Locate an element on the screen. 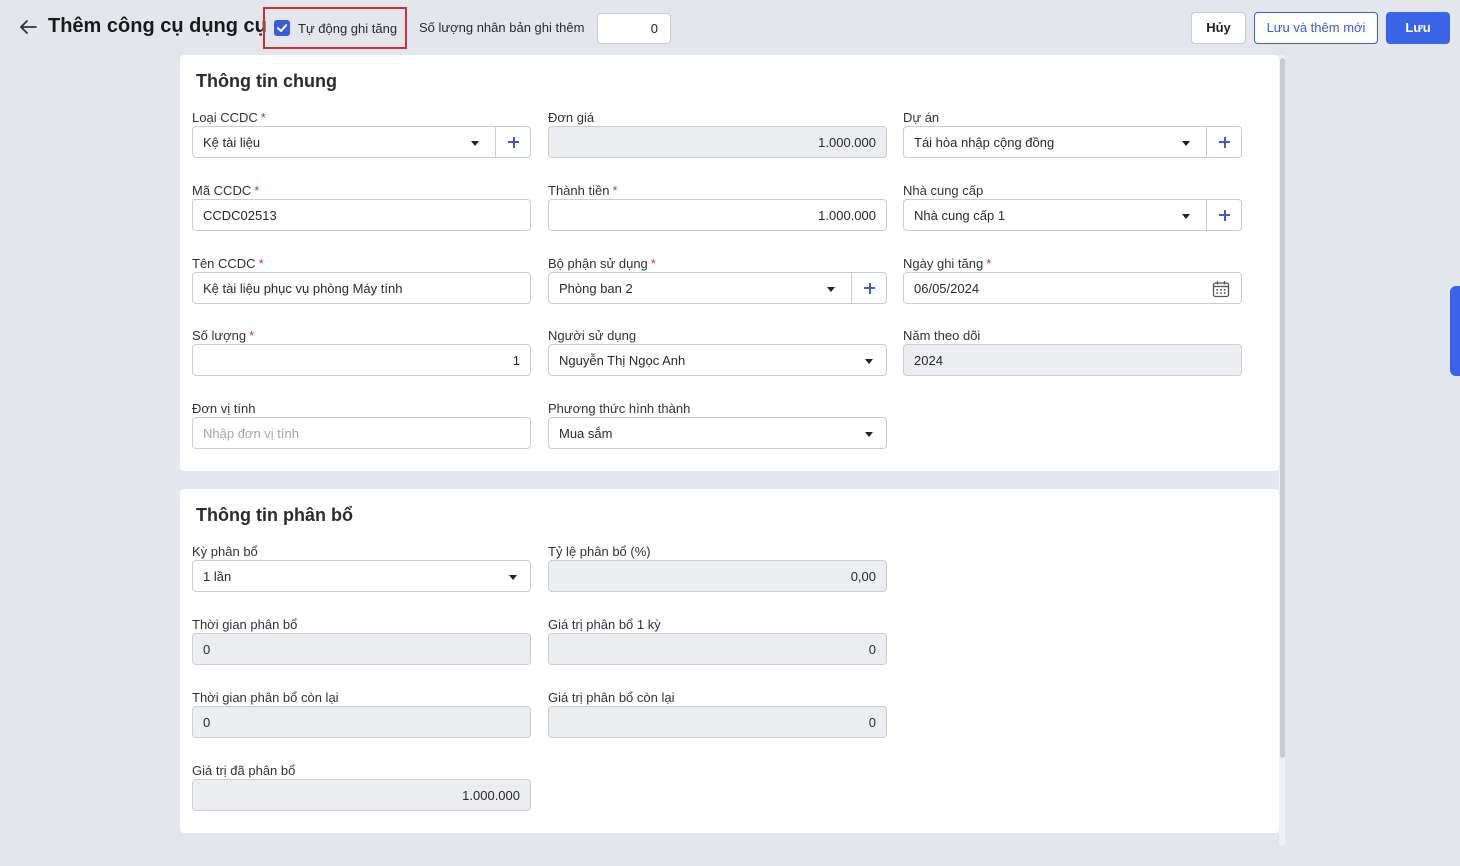 The width and height of the screenshot is (1460, 866). department-select: Phòng ban 2 is located at coordinates (717, 288).